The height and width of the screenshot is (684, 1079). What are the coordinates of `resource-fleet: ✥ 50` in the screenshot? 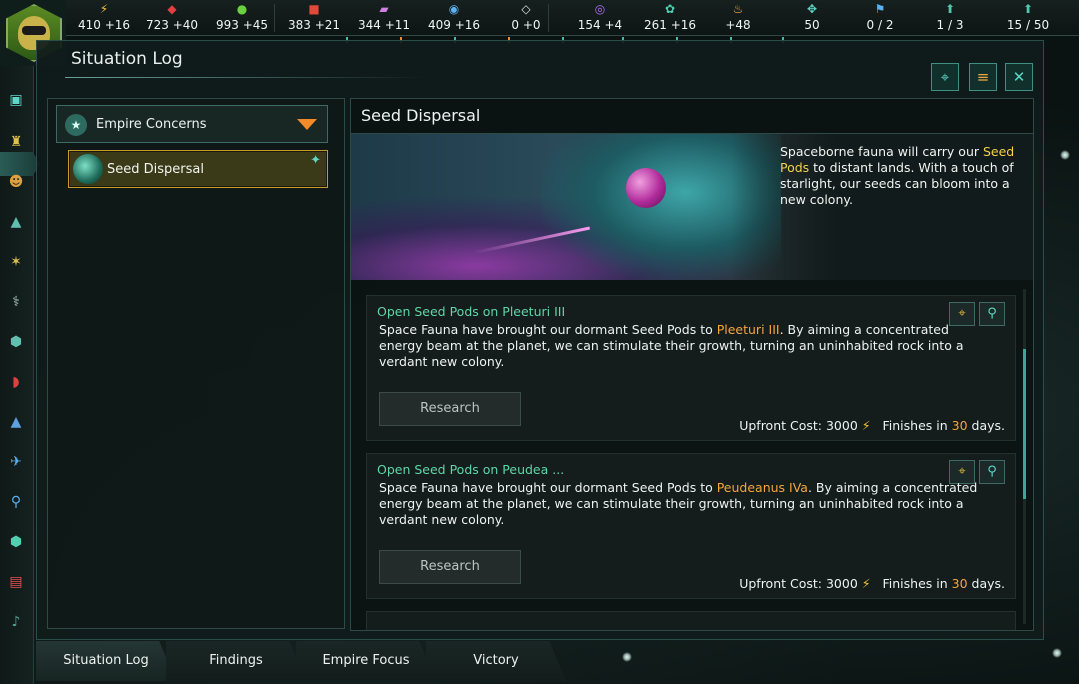 It's located at (812, 18).